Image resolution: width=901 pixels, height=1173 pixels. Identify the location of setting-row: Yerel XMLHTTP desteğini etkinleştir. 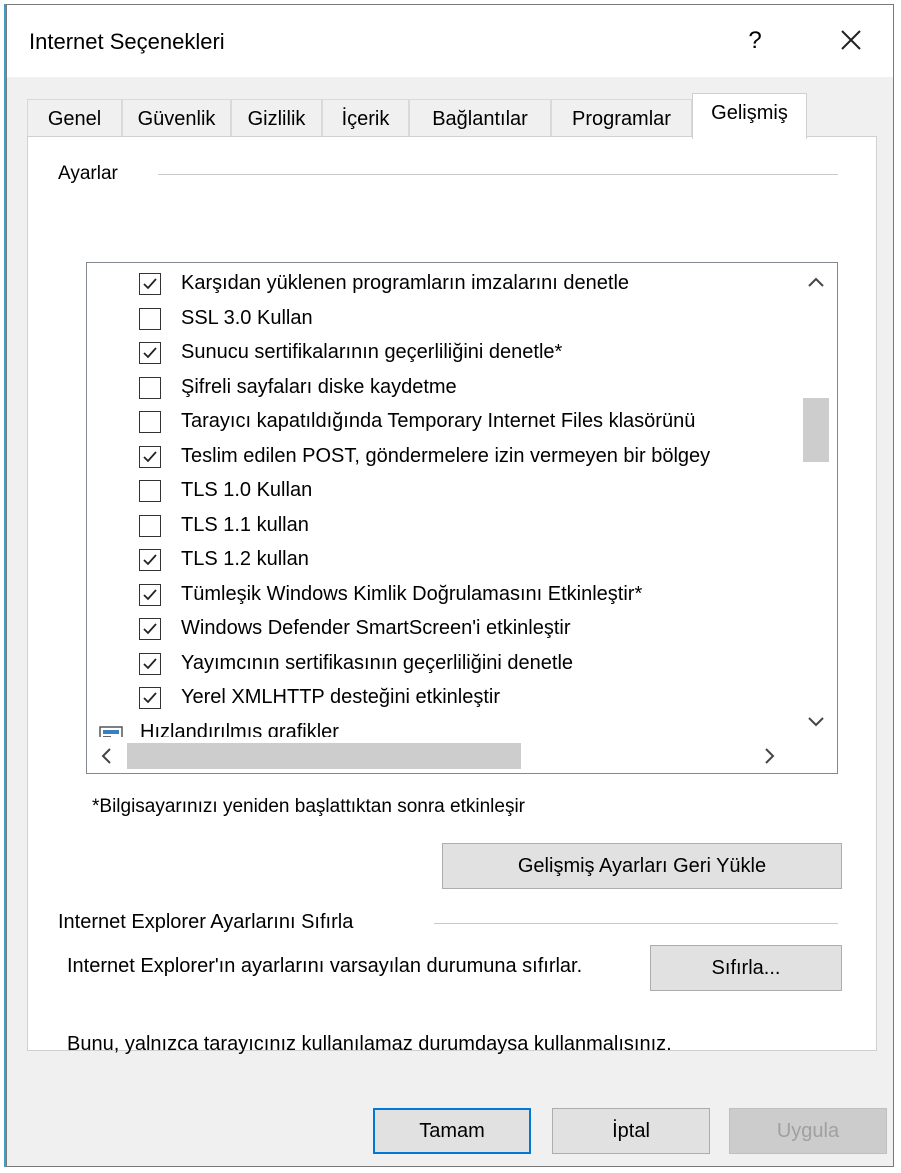
(441, 700).